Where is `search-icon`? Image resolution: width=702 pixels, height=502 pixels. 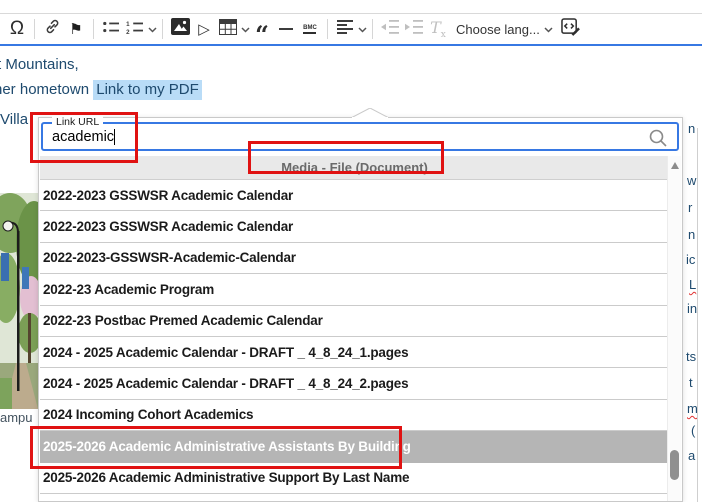
search-icon is located at coordinates (658, 140).